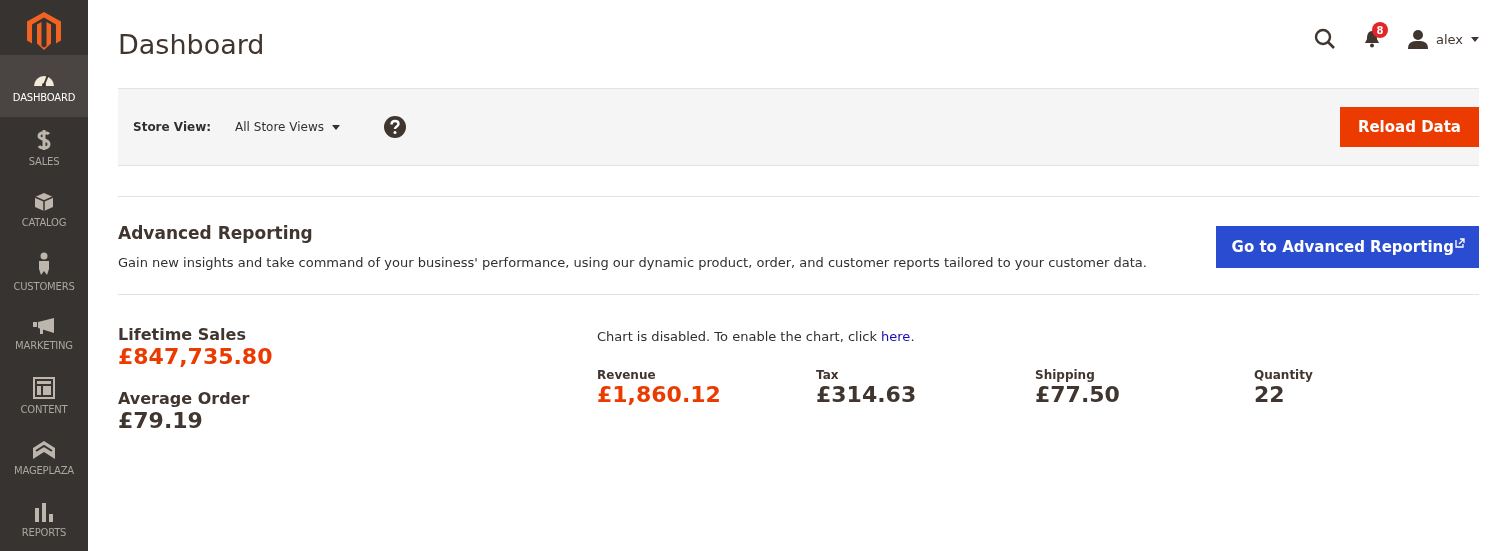 Image resolution: width=1494 pixels, height=551 pixels. I want to click on dollar-icon, so click(44, 140).